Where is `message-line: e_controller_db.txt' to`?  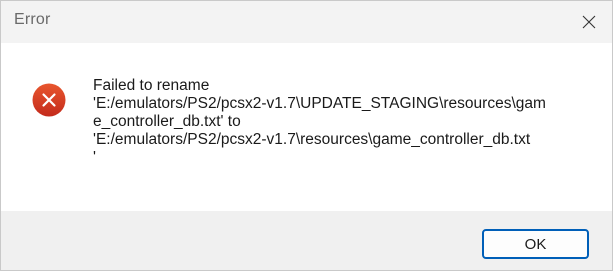
message-line: e_controller_db.txt' to is located at coordinates (167, 121).